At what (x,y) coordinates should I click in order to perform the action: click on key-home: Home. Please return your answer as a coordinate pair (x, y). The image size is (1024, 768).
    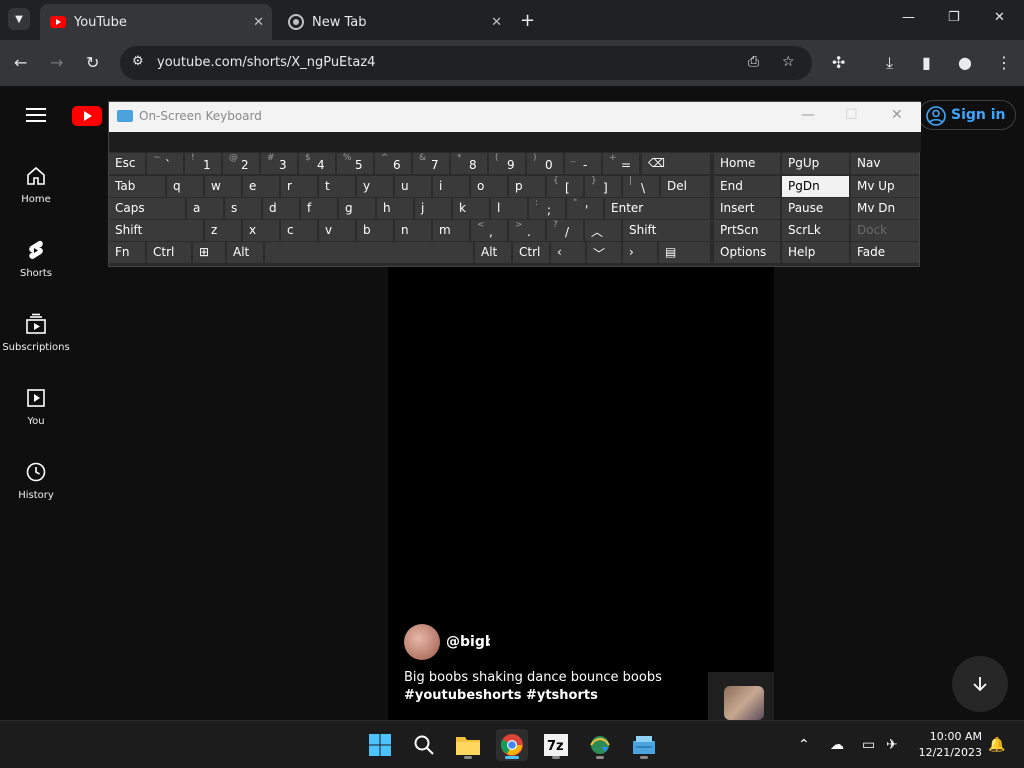
    Looking at the image, I should click on (747, 163).